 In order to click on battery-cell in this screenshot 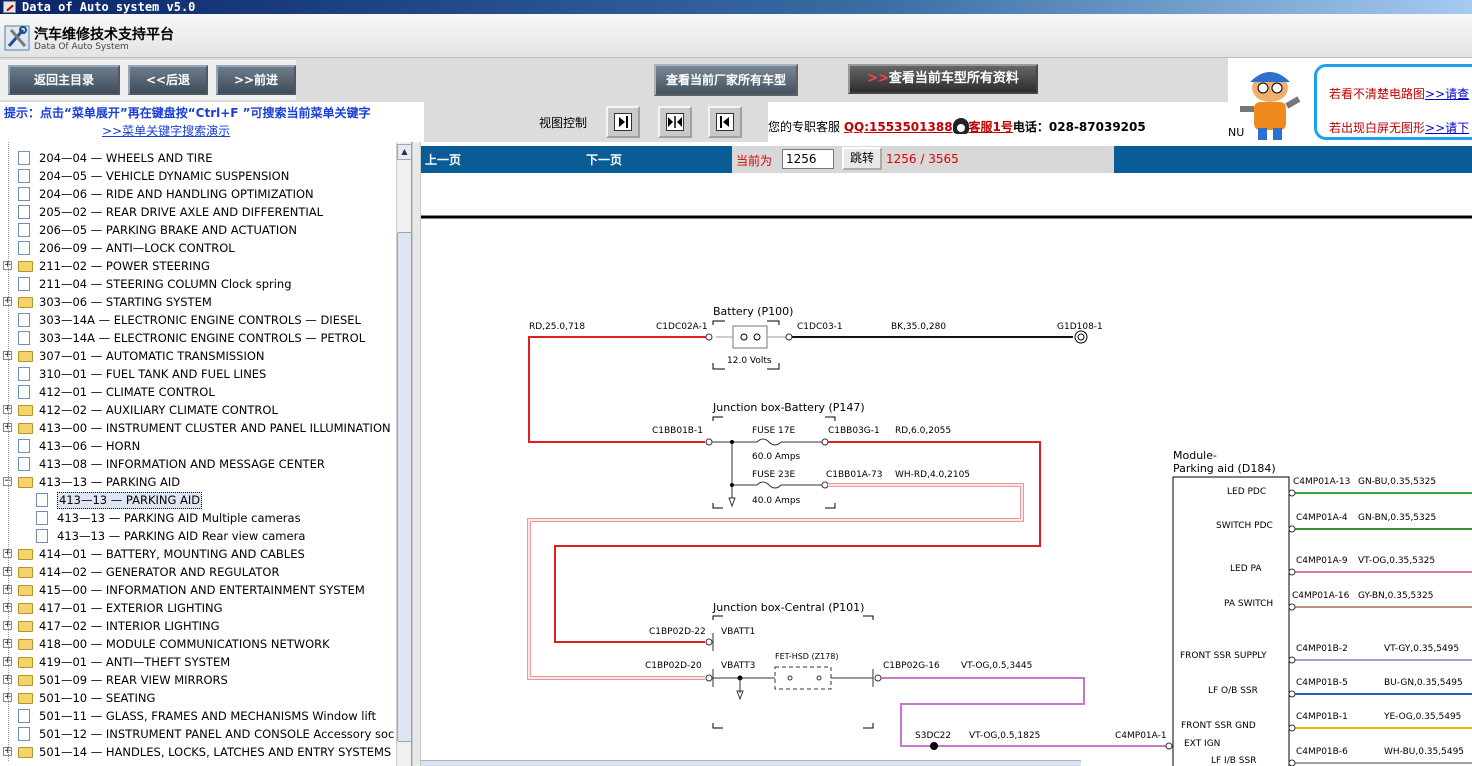, I will do `click(750, 337)`.